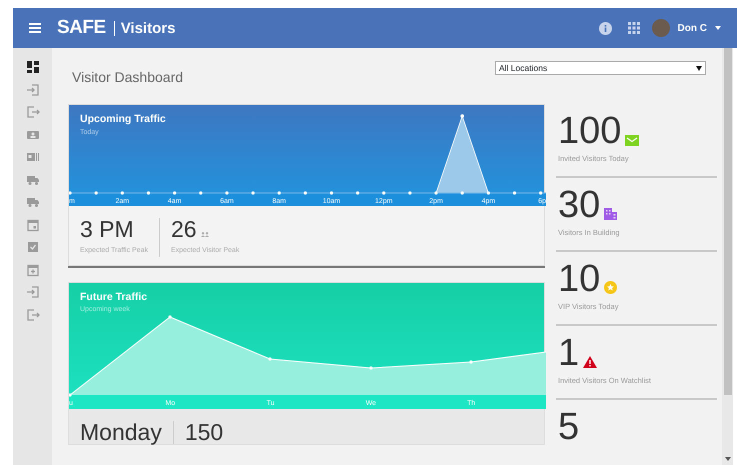 This screenshot has width=737, height=465. Describe the element at coordinates (590, 131) in the screenshot. I see `summary-value: 100` at that location.